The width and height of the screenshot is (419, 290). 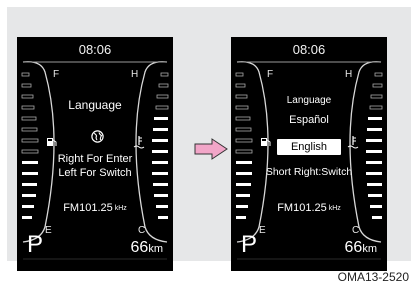 What do you see at coordinates (211, 149) in the screenshot?
I see `right-arrow-icon` at bounding box center [211, 149].